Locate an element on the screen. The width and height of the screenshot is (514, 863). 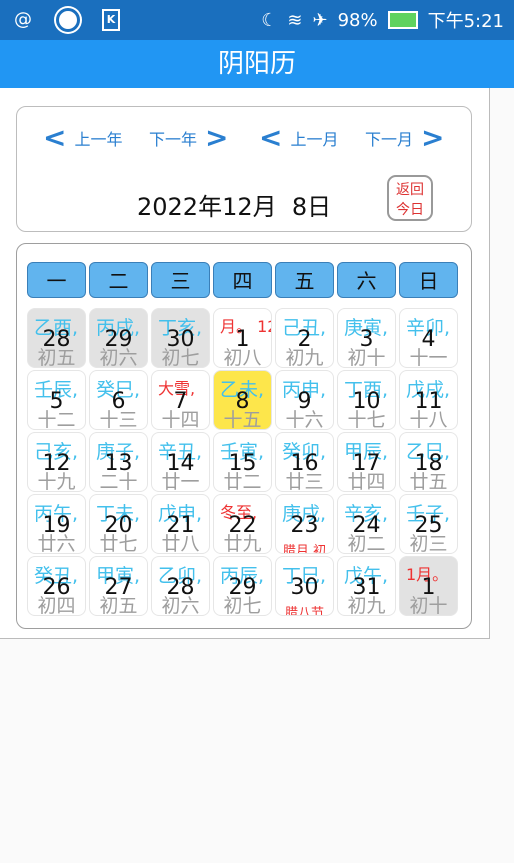
day-cell: 癸巳, 6 十三 is located at coordinates (118, 400).